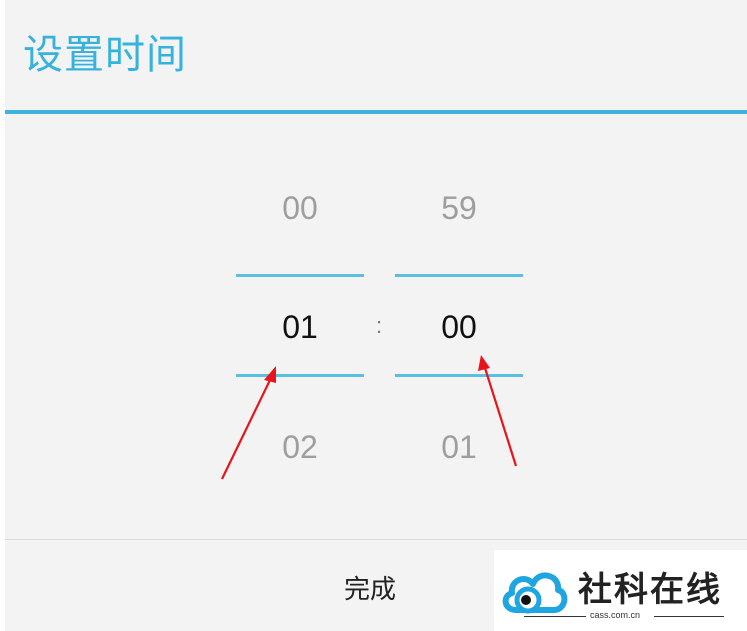 The image size is (747, 631). What do you see at coordinates (555, 616) in the screenshot?
I see `watermark-url-line-left` at bounding box center [555, 616].